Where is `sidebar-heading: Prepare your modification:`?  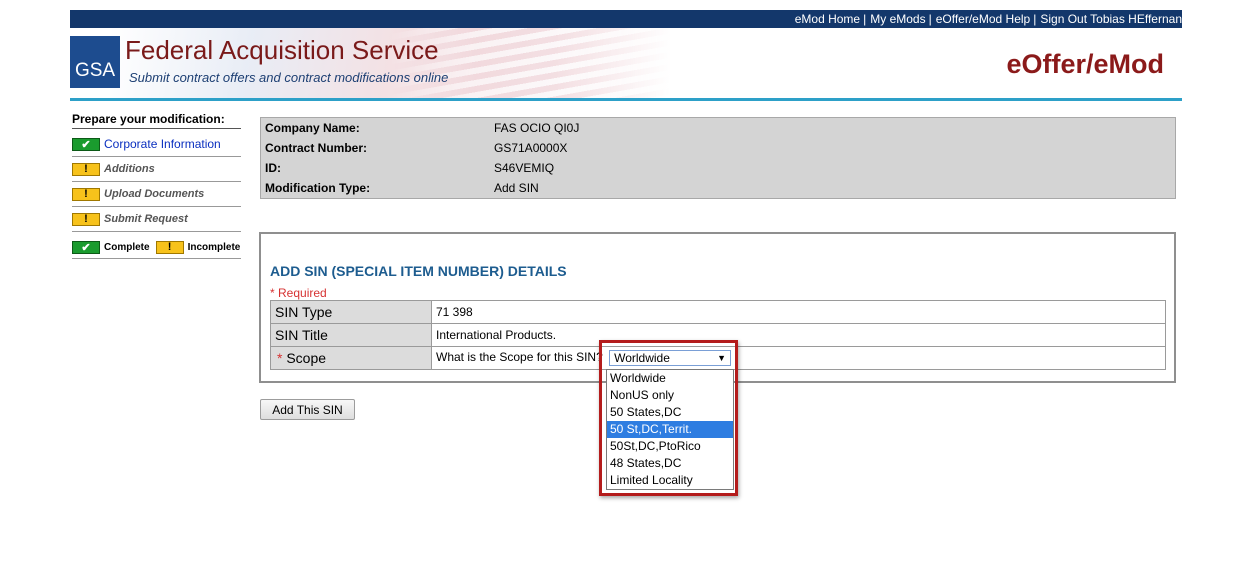 sidebar-heading: Prepare your modification: is located at coordinates (156, 120).